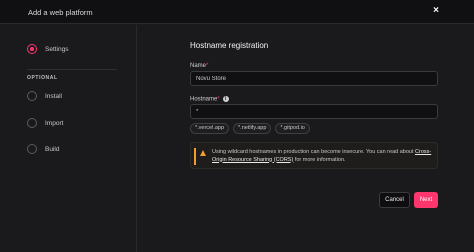 Image resolution: width=474 pixels, height=252 pixels. I want to click on optional-heading: OPTIONAL, so click(42, 78).